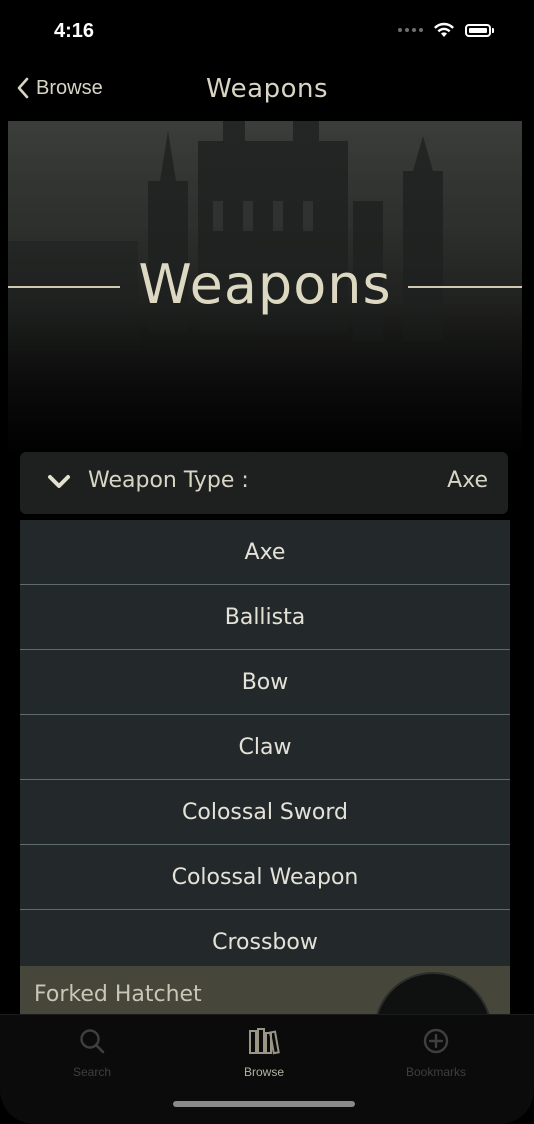 The image size is (534, 1124). What do you see at coordinates (265, 617) in the screenshot?
I see `option-ballista: Ballista` at bounding box center [265, 617].